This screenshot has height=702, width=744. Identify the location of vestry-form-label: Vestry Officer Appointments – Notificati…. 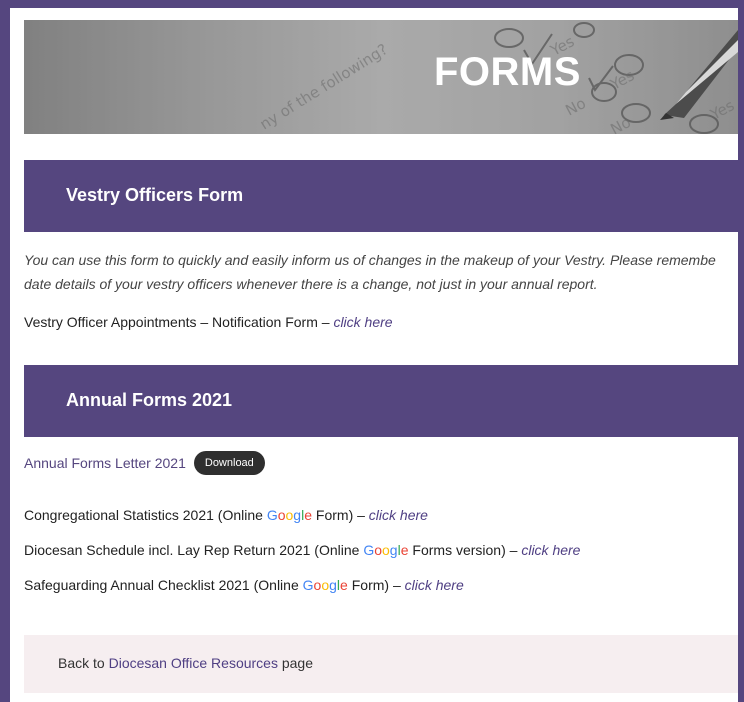
(179, 322).